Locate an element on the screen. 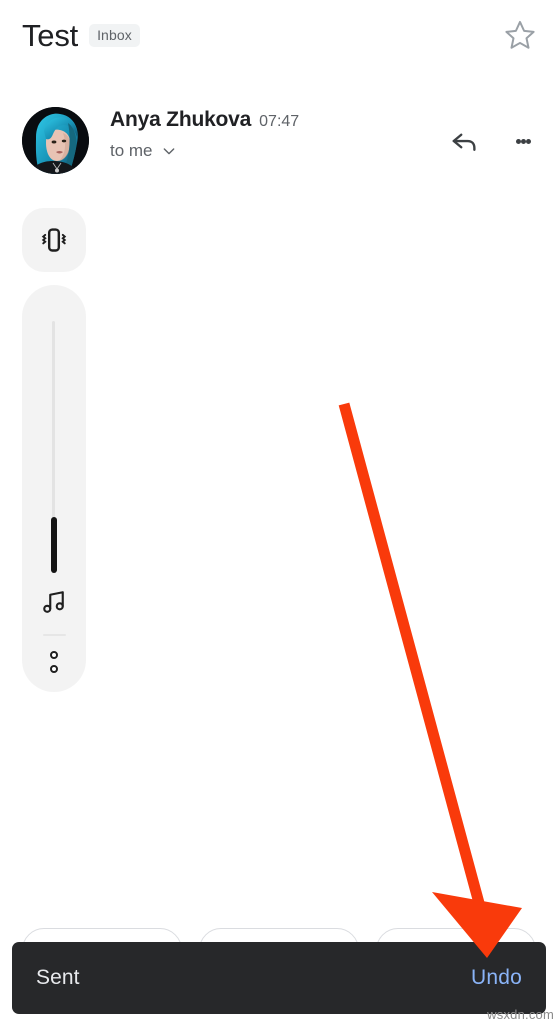 The width and height of the screenshot is (558, 1024). vibrate-icon is located at coordinates (54, 240).